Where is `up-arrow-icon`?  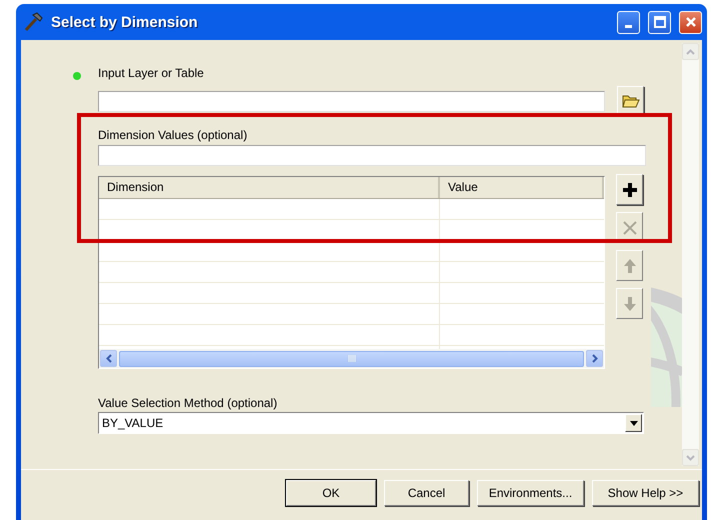
up-arrow-icon is located at coordinates (629, 266).